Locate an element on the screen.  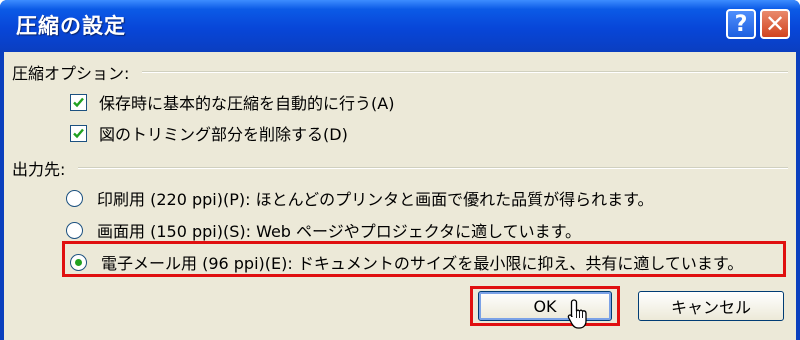
checkbox-auto-compress: 保存時に基本的な圧縮を自動的に行う(A) is located at coordinates (232, 102).